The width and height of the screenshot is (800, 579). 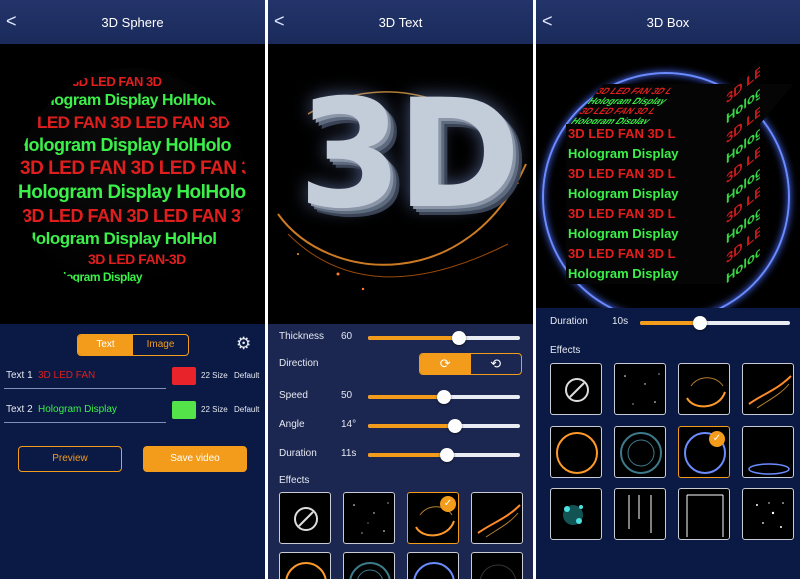 I want to click on preview-button: Preview, so click(x=70, y=459).